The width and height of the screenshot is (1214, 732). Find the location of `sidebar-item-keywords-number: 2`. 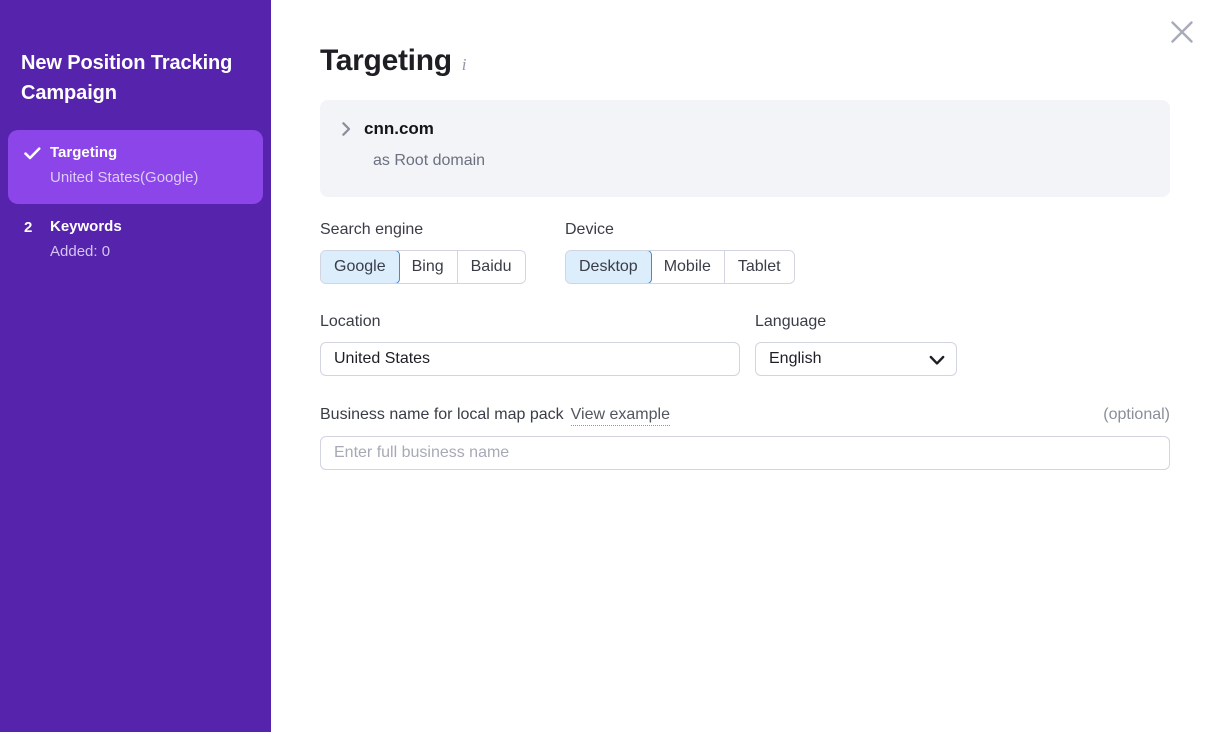

sidebar-item-keywords-number: 2 is located at coordinates (28, 227).